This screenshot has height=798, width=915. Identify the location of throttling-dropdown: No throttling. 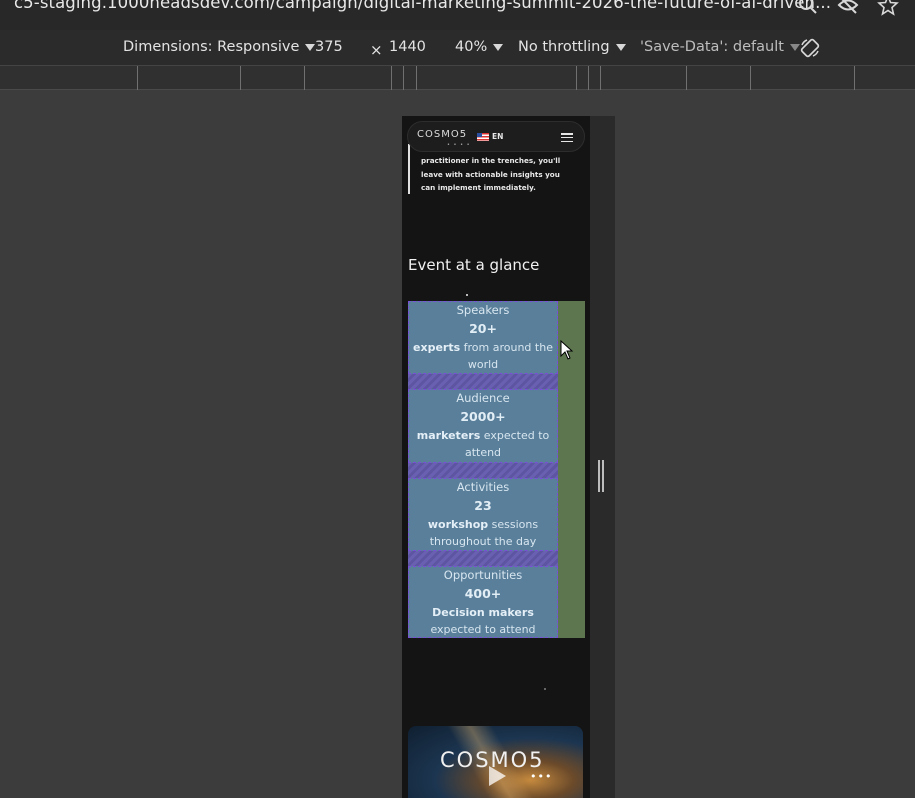
(572, 47).